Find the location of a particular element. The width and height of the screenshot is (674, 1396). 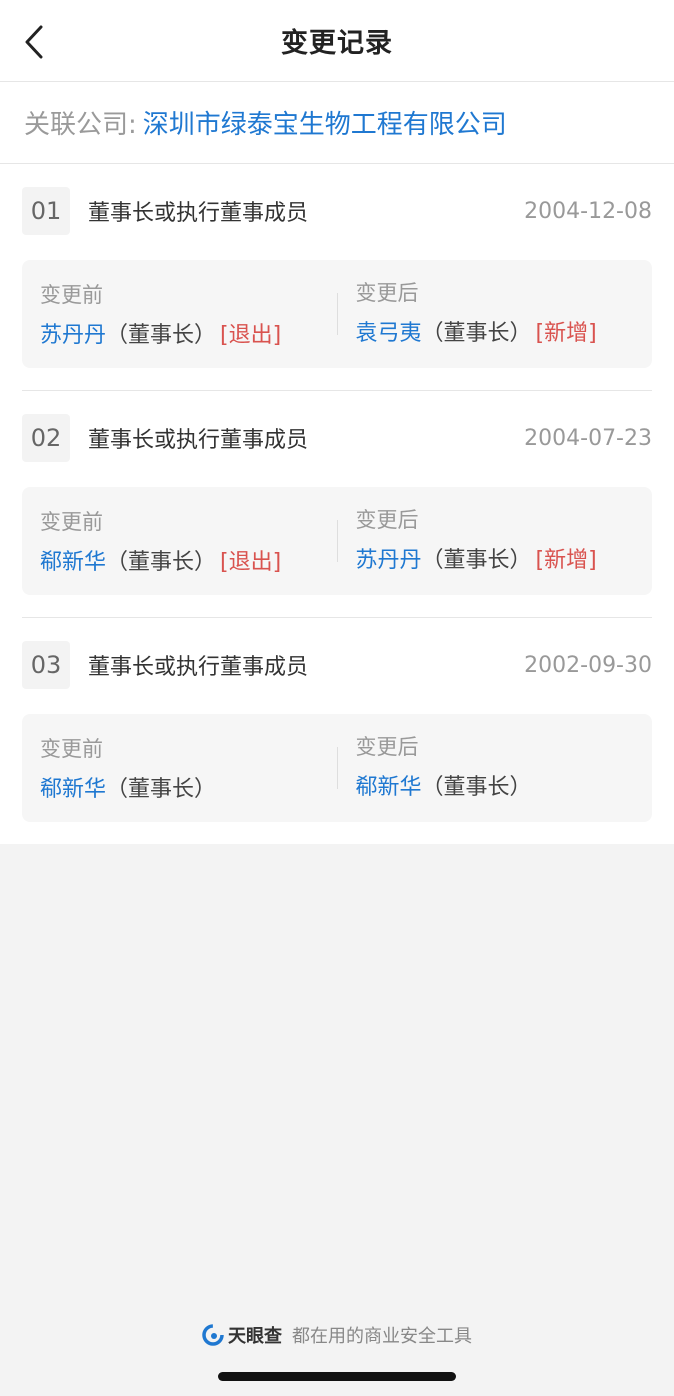

before-column: 变更前 苏丹丹（董事长） [退出] is located at coordinates (179, 314).